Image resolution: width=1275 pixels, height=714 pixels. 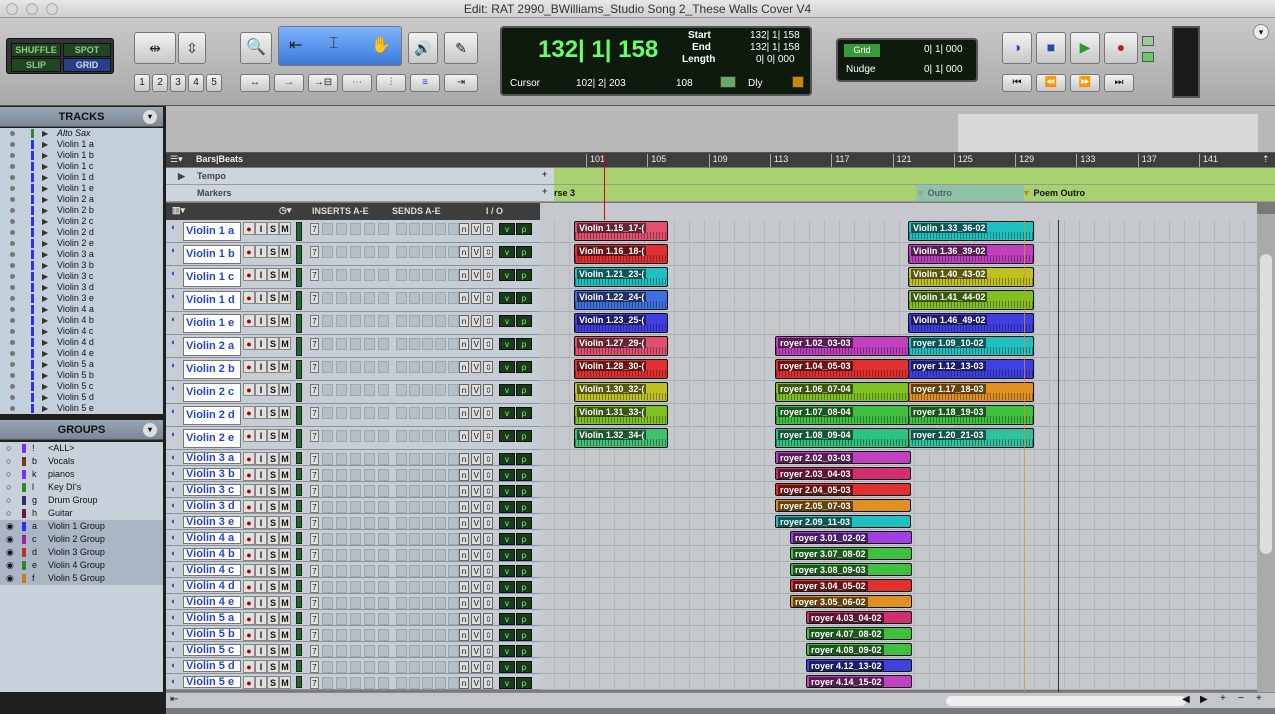 I want to click on track-header: ◖ Violin 5 d ● I S M 7 n V ⇳ v p, so click(x=353, y=666).